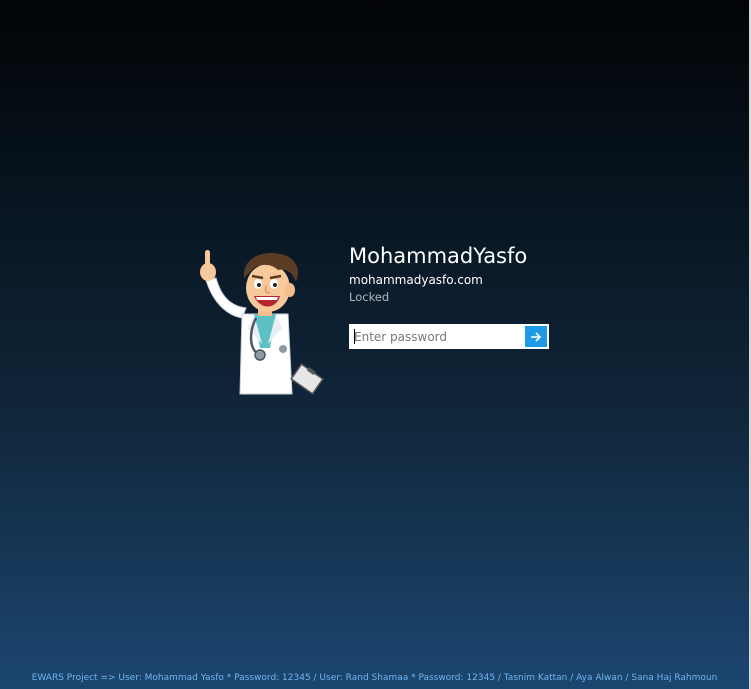  What do you see at coordinates (416, 280) in the screenshot?
I see `user-domain: mohammadyasfo.com` at bounding box center [416, 280].